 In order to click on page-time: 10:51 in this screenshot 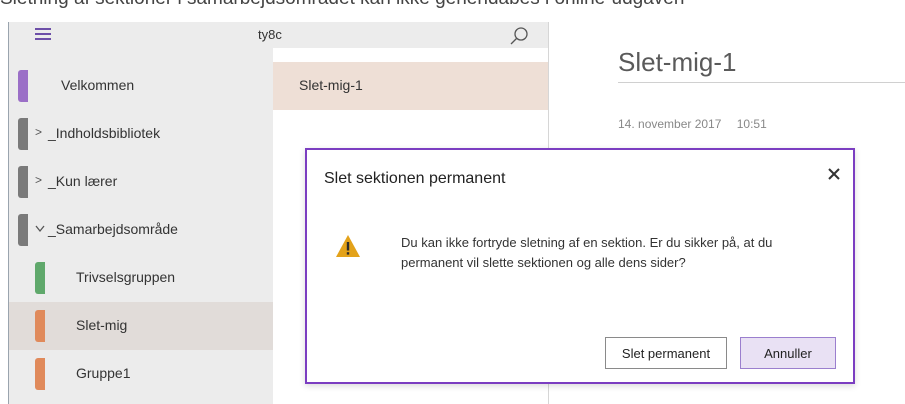, I will do `click(751, 124)`.